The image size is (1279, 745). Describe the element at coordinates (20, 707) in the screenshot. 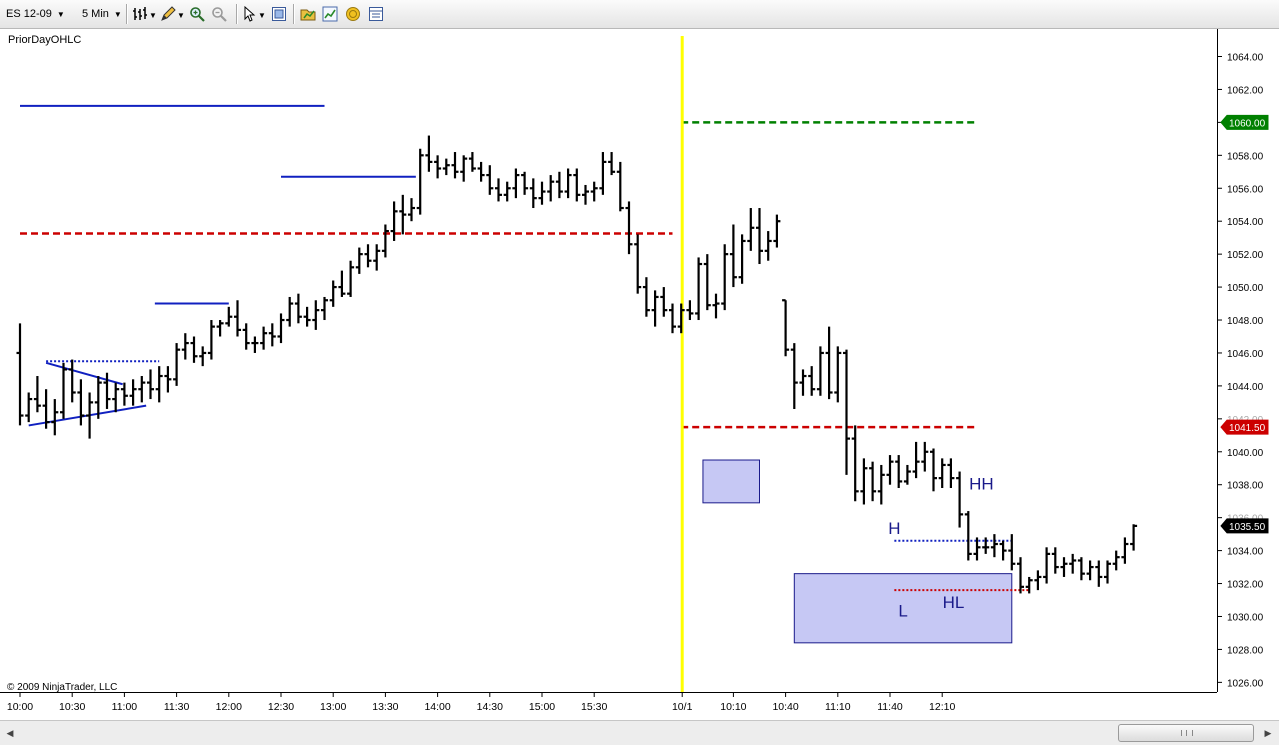

I see `x-tick-label: 10:00` at that location.